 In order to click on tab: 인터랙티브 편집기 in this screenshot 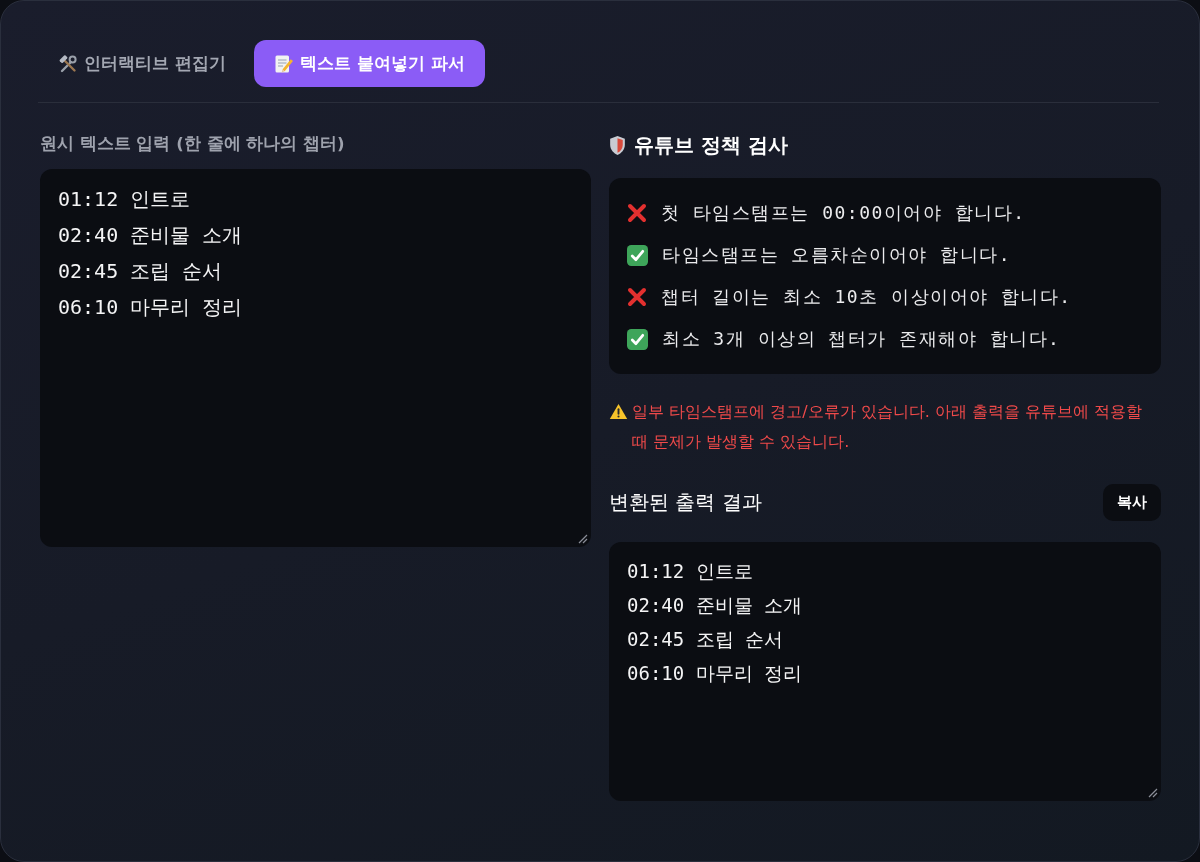, I will do `click(142, 63)`.